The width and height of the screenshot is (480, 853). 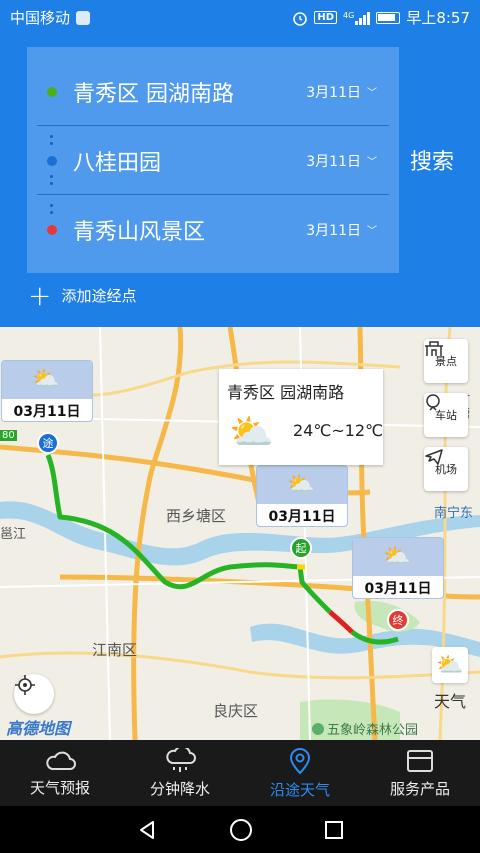 What do you see at coordinates (318, 728) in the screenshot?
I see `park-icon` at bounding box center [318, 728].